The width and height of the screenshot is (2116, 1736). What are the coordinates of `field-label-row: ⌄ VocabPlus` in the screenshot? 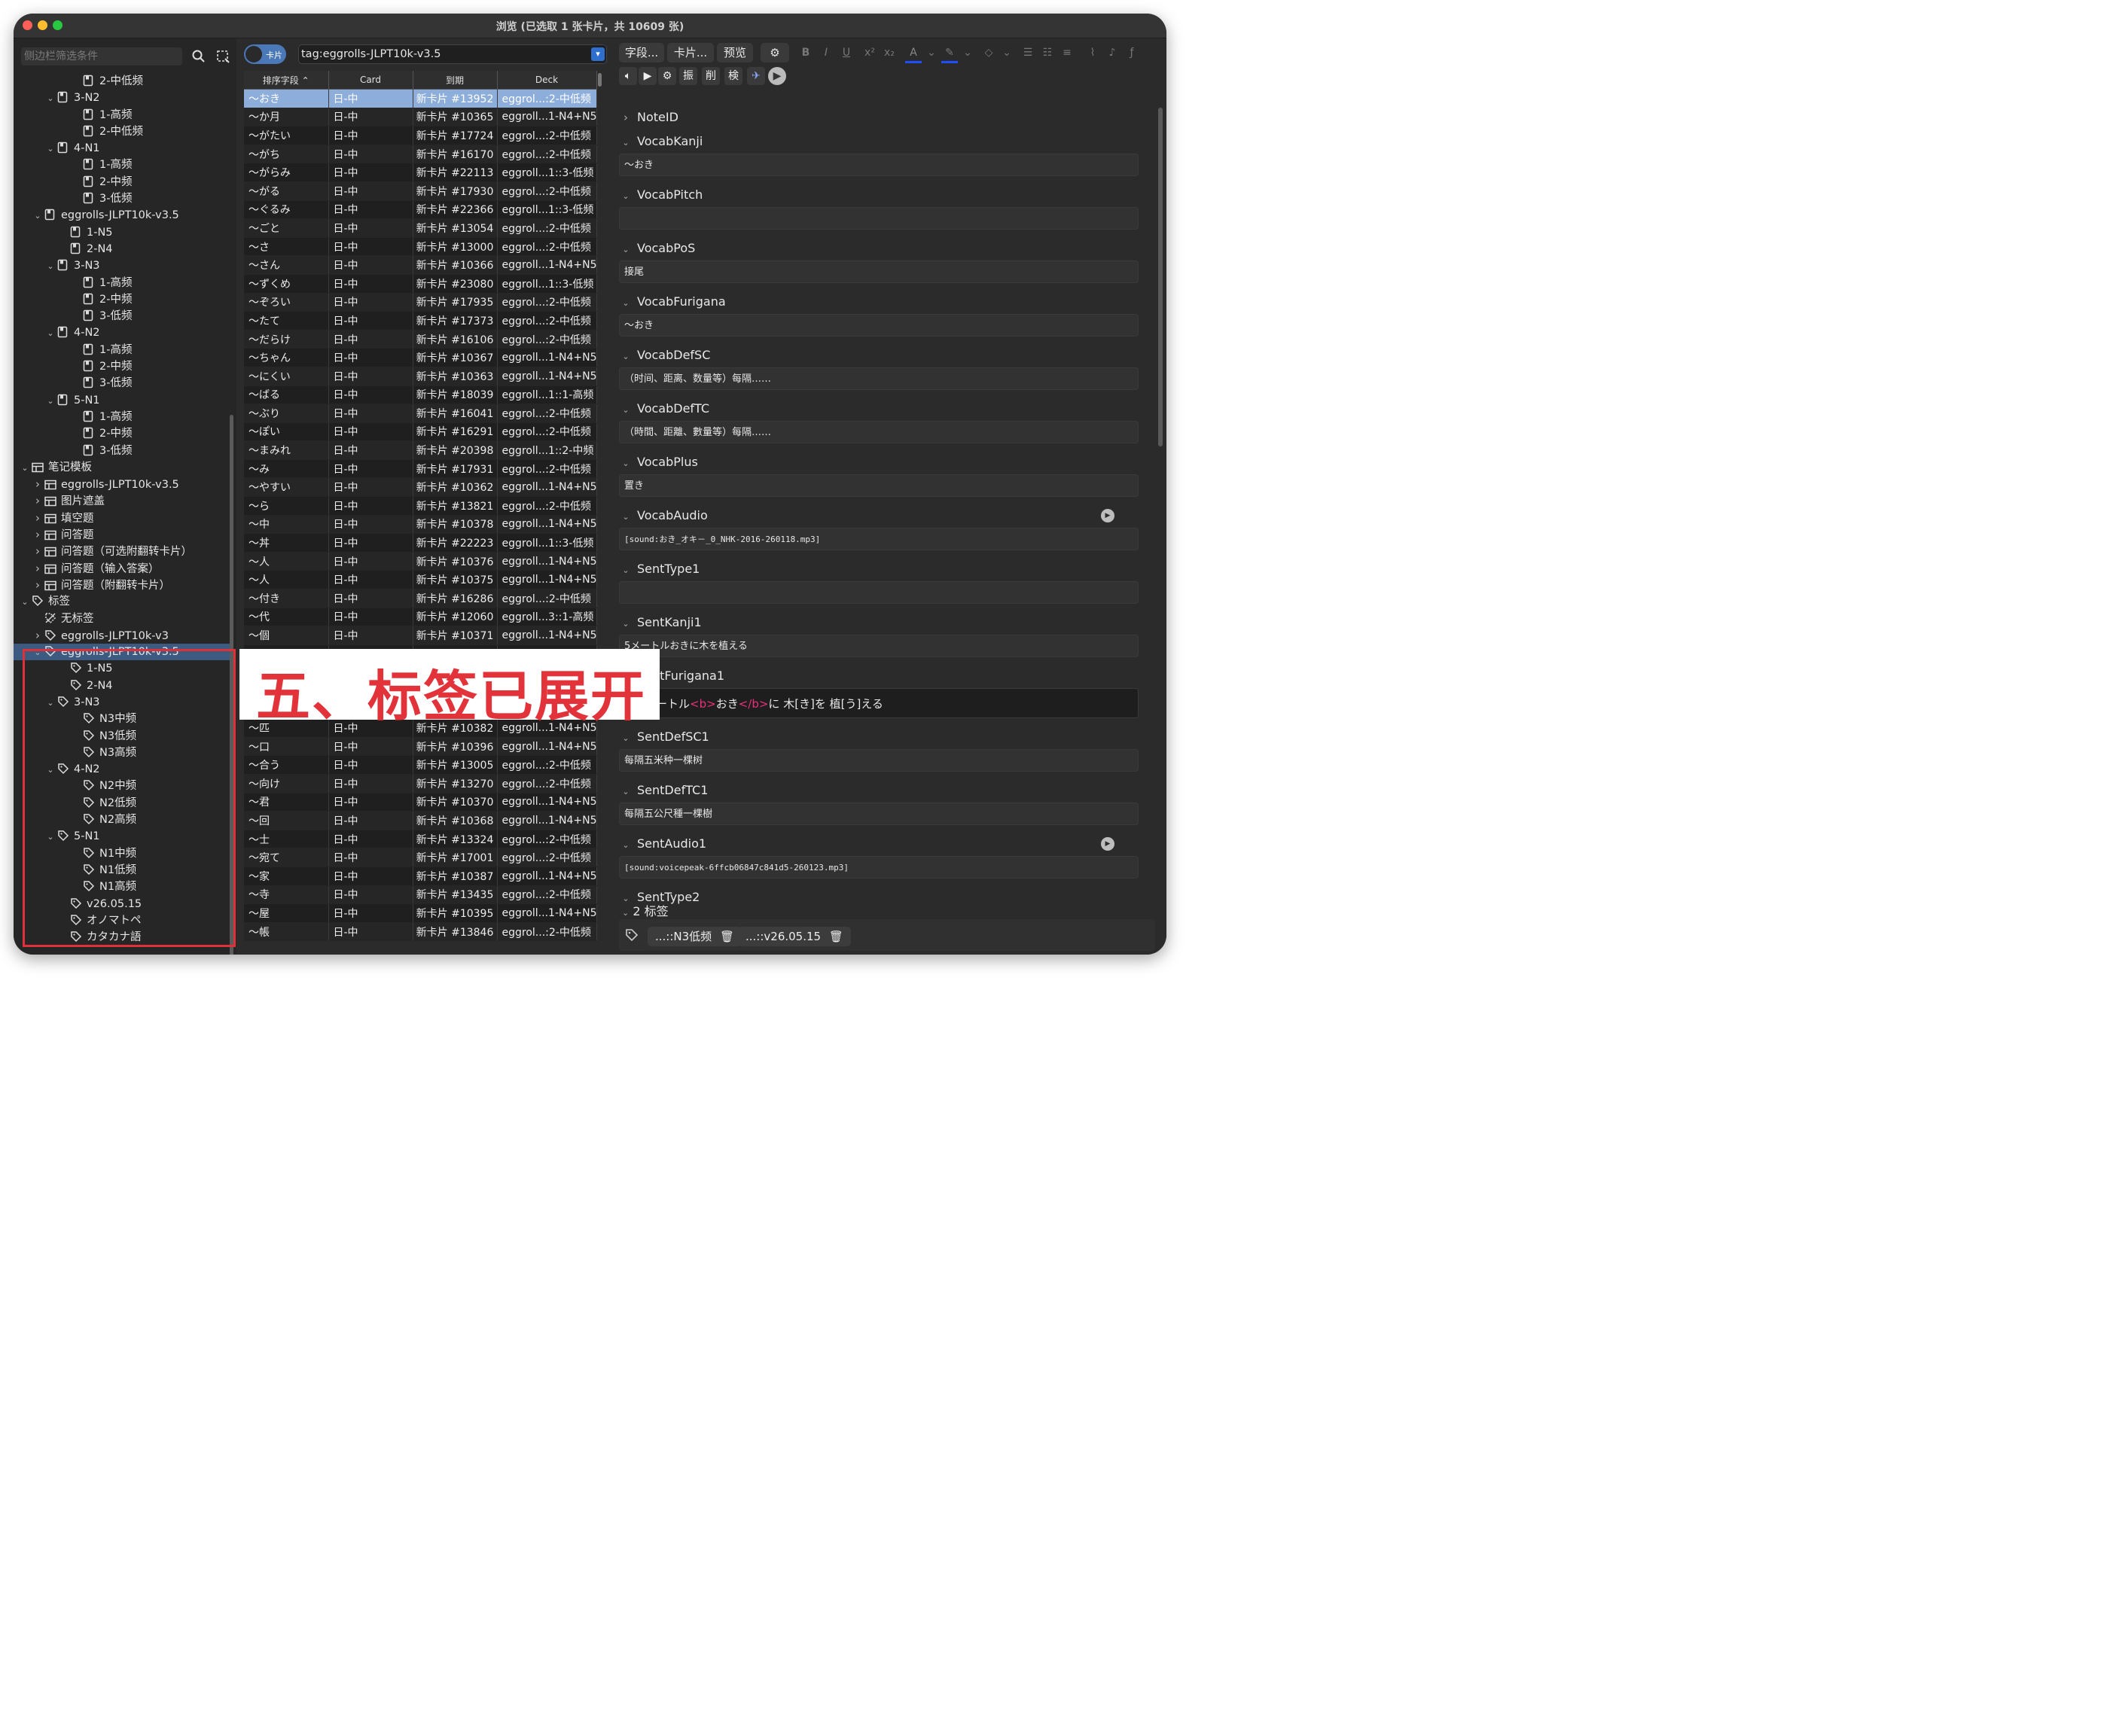 It's located at (879, 462).